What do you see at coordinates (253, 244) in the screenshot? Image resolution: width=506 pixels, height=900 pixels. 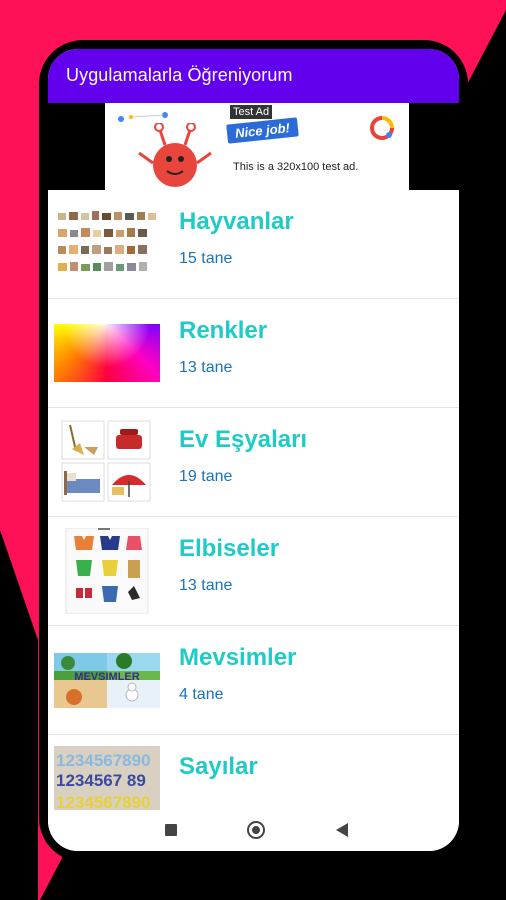 I see `category-item-hayvanlar: Hayvanlar 15 tane` at bounding box center [253, 244].